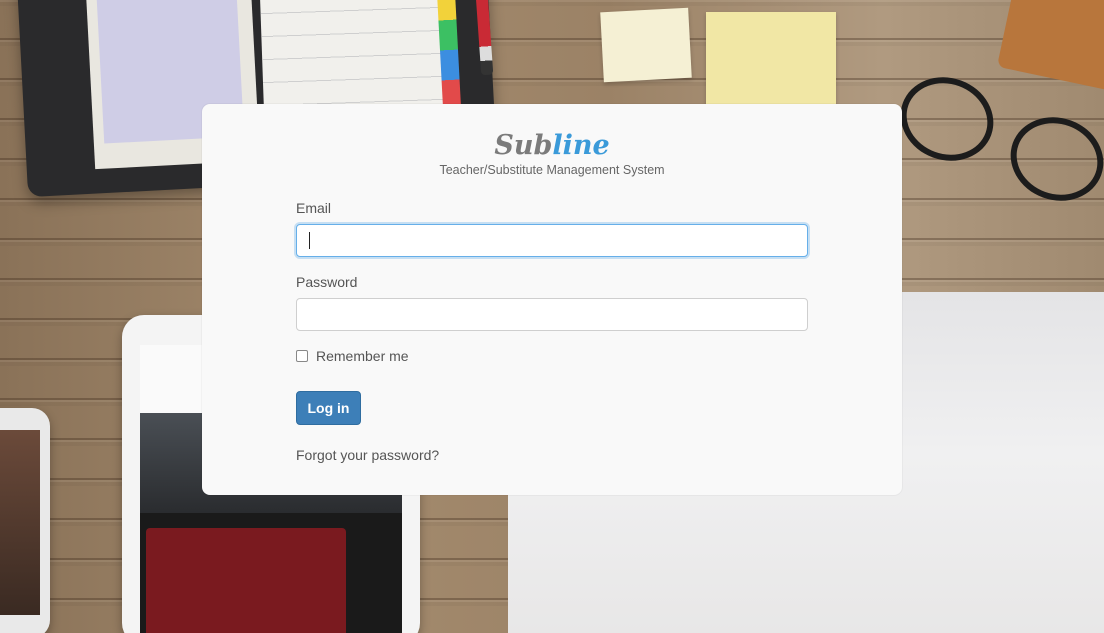  Describe the element at coordinates (581, 145) in the screenshot. I see `logo-text-line: line` at that location.